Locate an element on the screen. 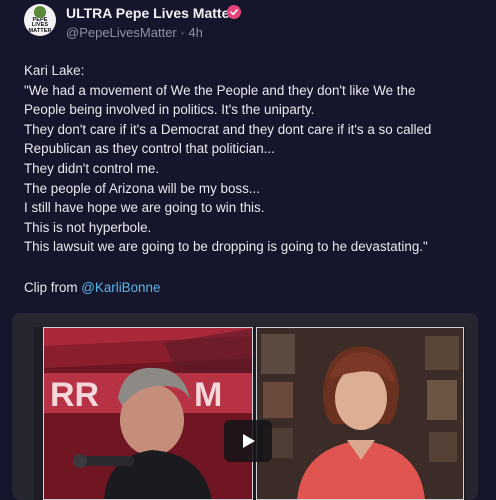  clip-source-link: @KarliBonne is located at coordinates (120, 287).